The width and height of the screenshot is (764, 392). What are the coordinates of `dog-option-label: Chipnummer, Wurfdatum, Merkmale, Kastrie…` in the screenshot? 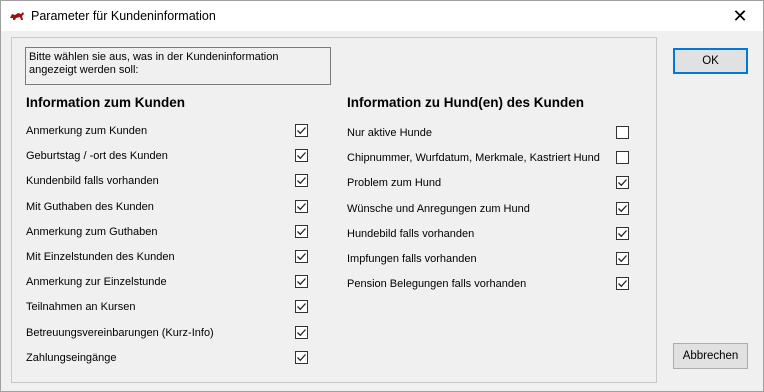 It's located at (473, 158).